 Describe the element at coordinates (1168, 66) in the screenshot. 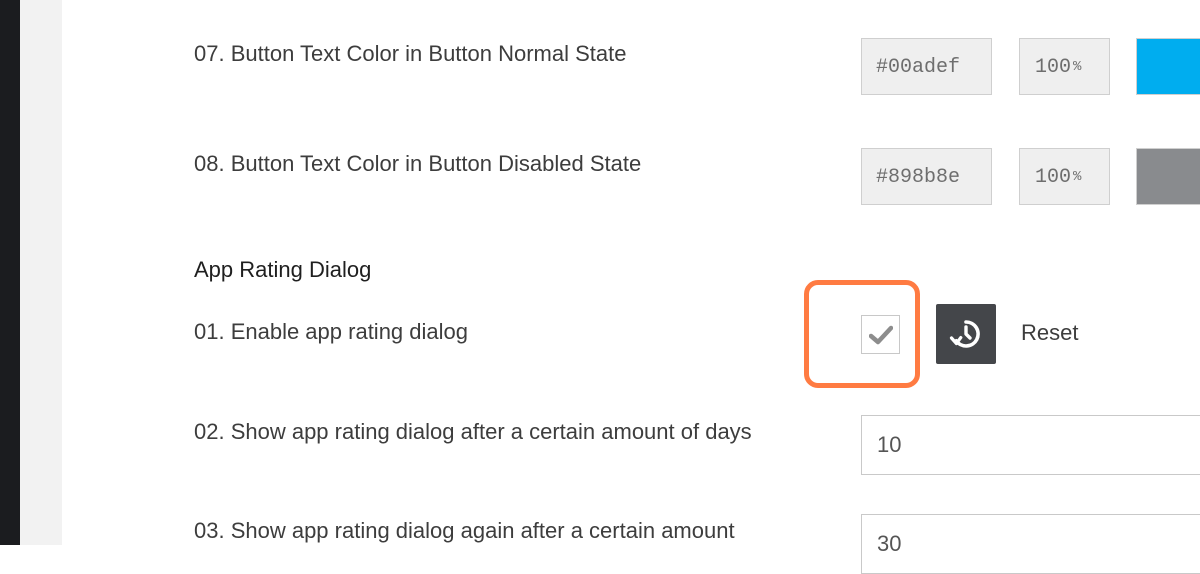

I see `color-swatch-normal-state` at that location.